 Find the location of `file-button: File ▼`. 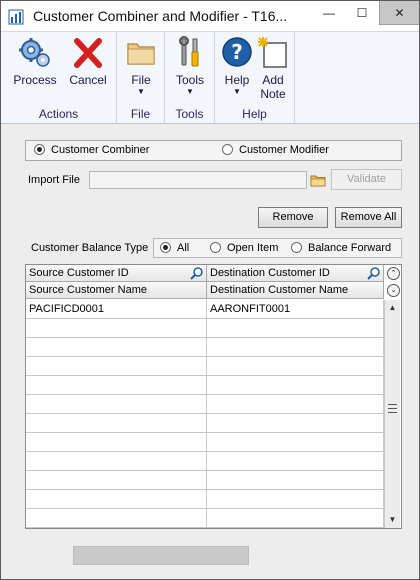

file-button: File ▼ is located at coordinates (141, 66).